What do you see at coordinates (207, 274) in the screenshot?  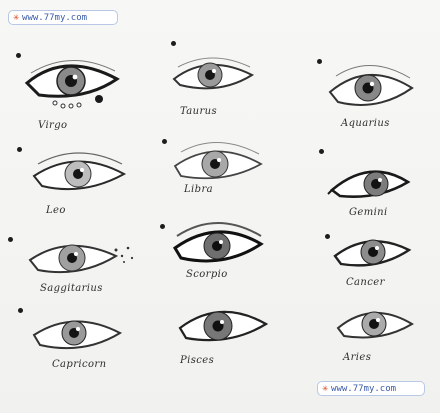 I see `eye-label: Scorpio` at bounding box center [207, 274].